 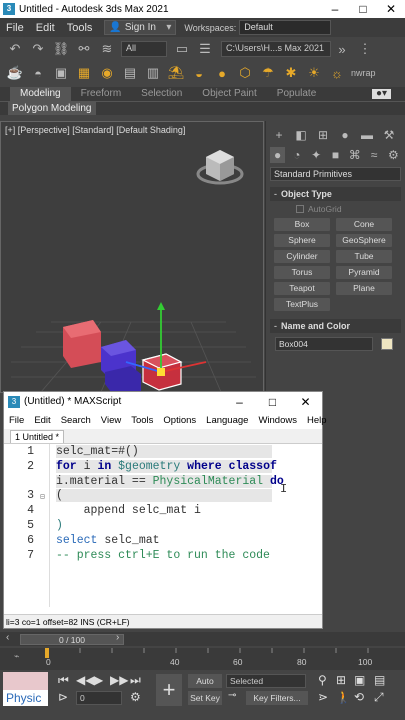 I want to click on time-config-icon: ⚙, so click(x=135, y=697).